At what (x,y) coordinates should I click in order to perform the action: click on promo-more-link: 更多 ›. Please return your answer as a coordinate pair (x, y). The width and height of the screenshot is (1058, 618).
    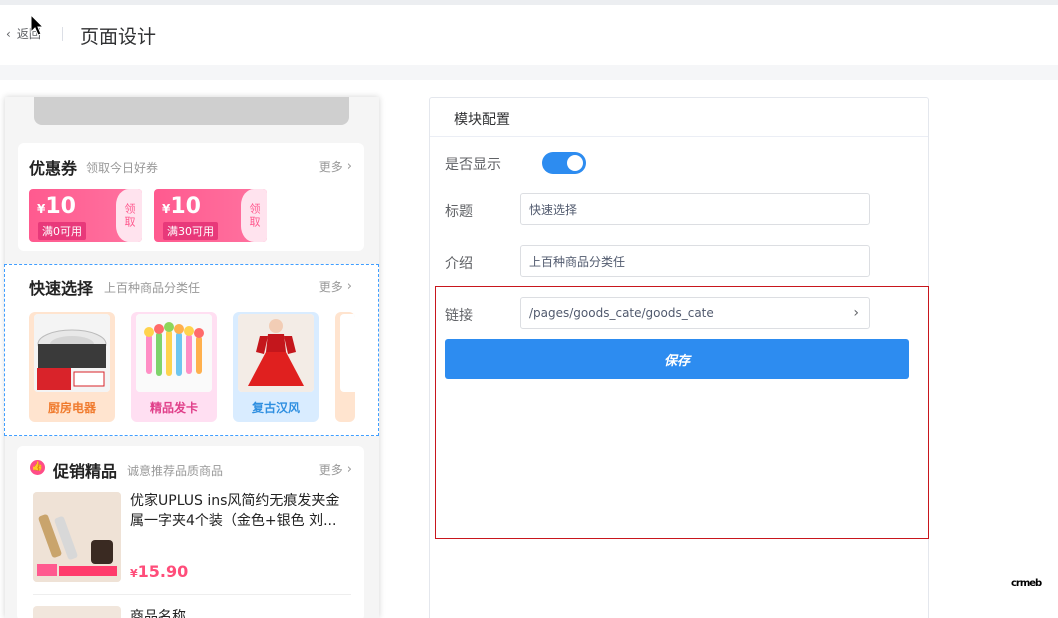
    Looking at the image, I should click on (335, 469).